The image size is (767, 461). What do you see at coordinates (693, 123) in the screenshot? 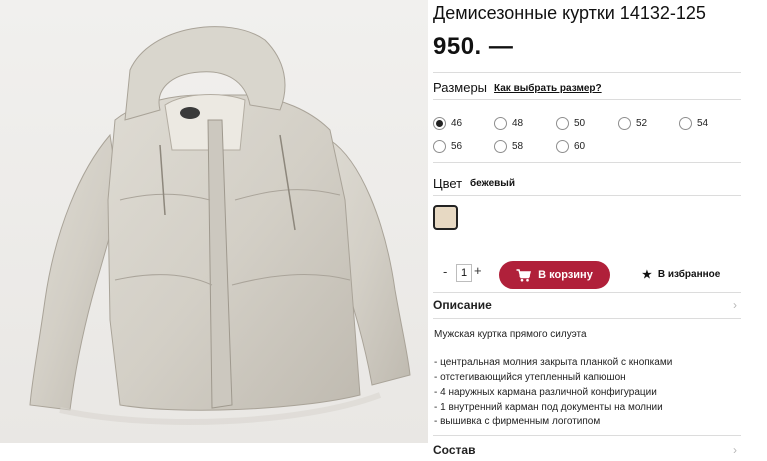
I see `size-option-54: 54` at bounding box center [693, 123].